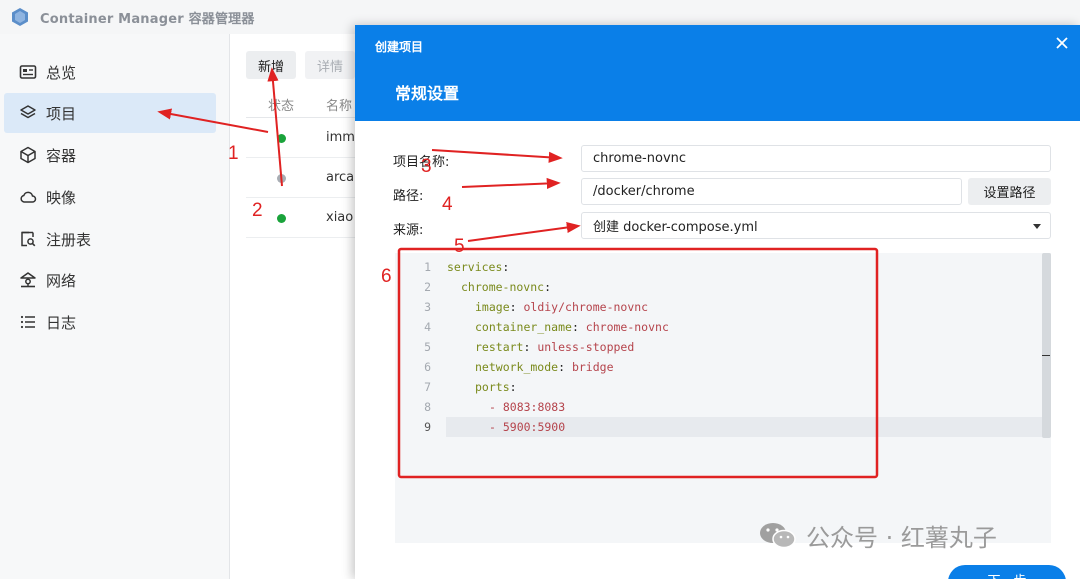 This screenshot has width=1080, height=579. I want to click on log-list-icon, so click(28, 322).